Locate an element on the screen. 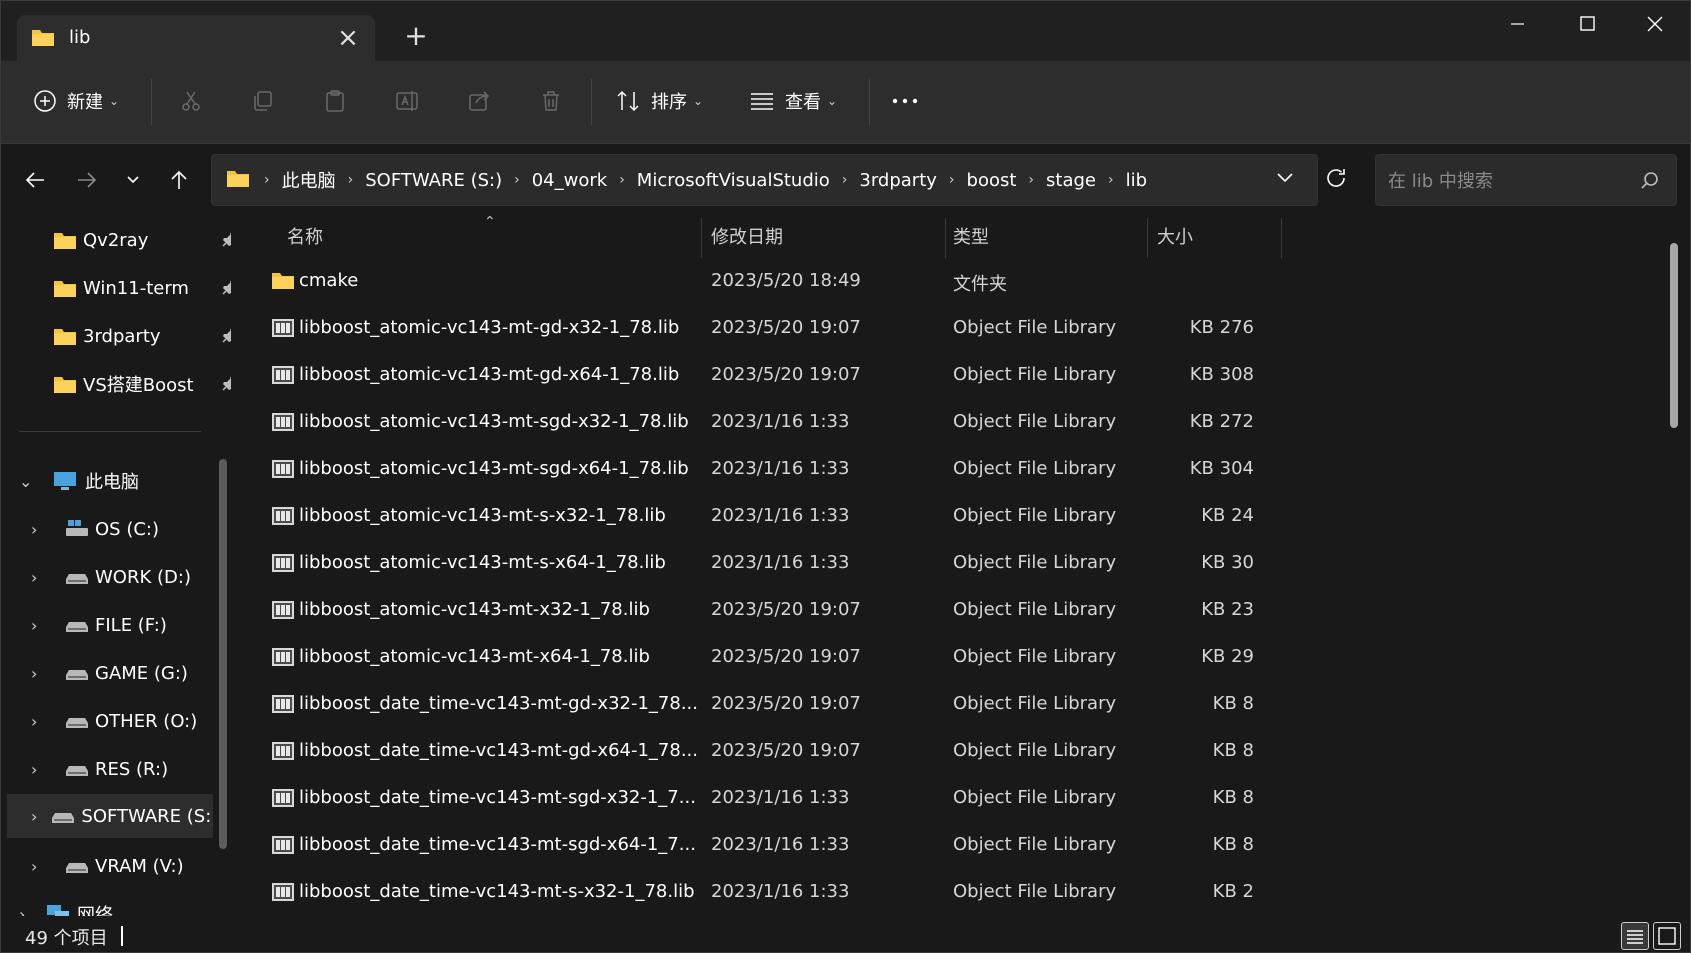 This screenshot has height=953, width=1691. rename-button is located at coordinates (408, 101).